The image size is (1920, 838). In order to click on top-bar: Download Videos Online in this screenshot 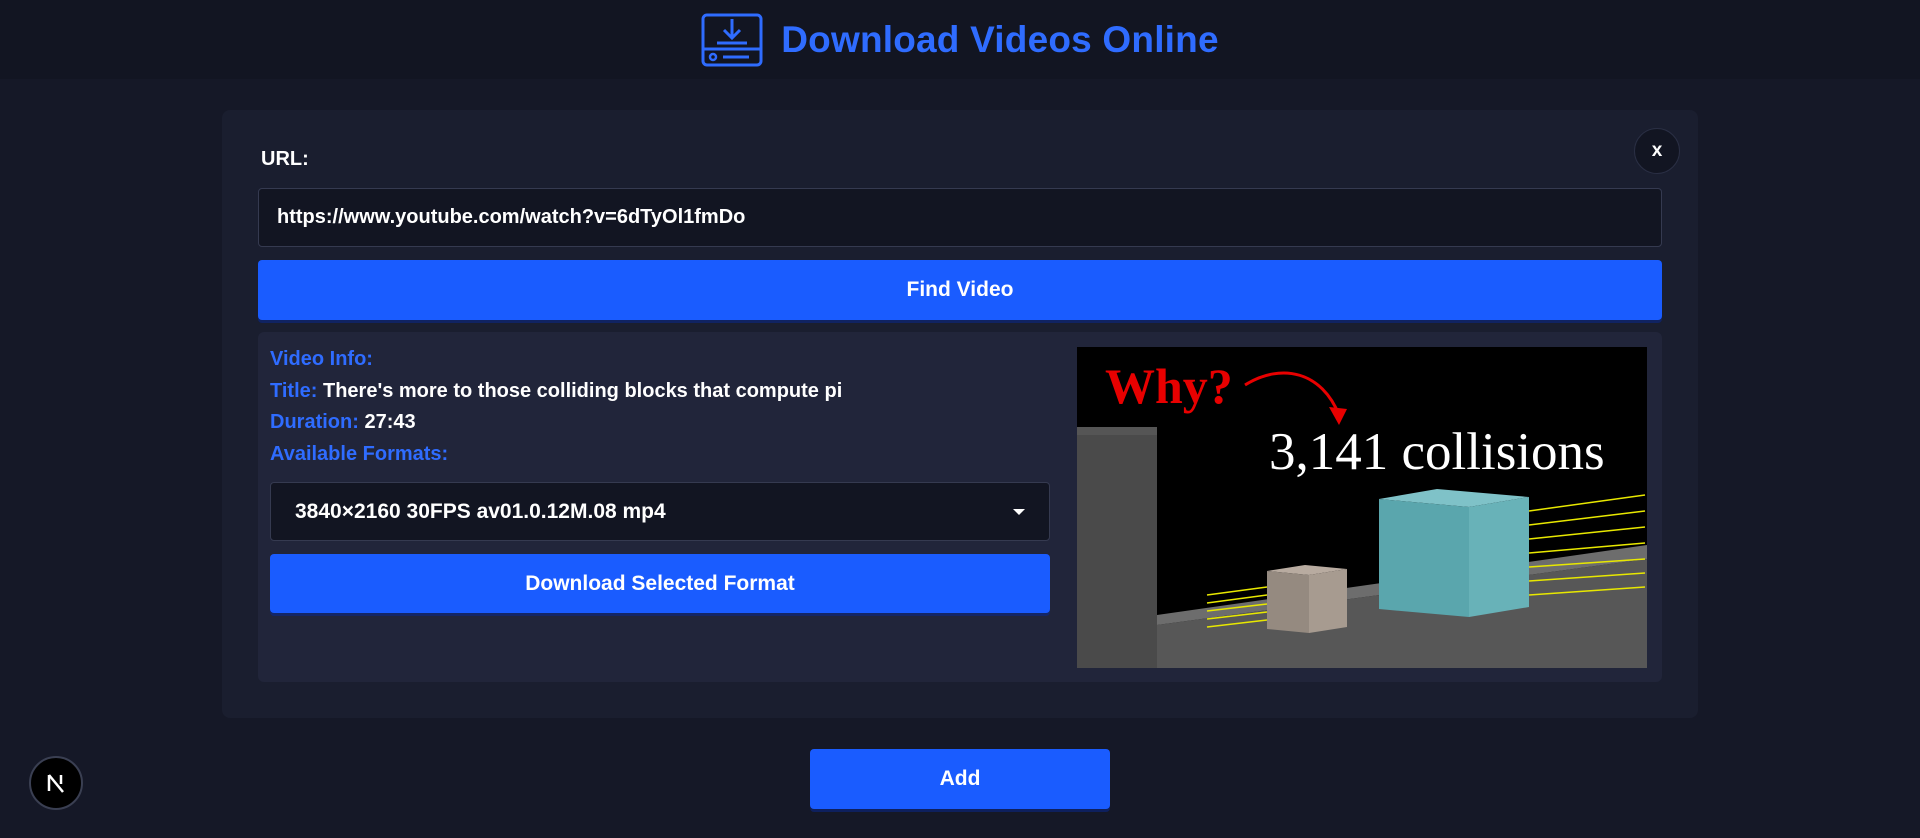, I will do `click(960, 39)`.